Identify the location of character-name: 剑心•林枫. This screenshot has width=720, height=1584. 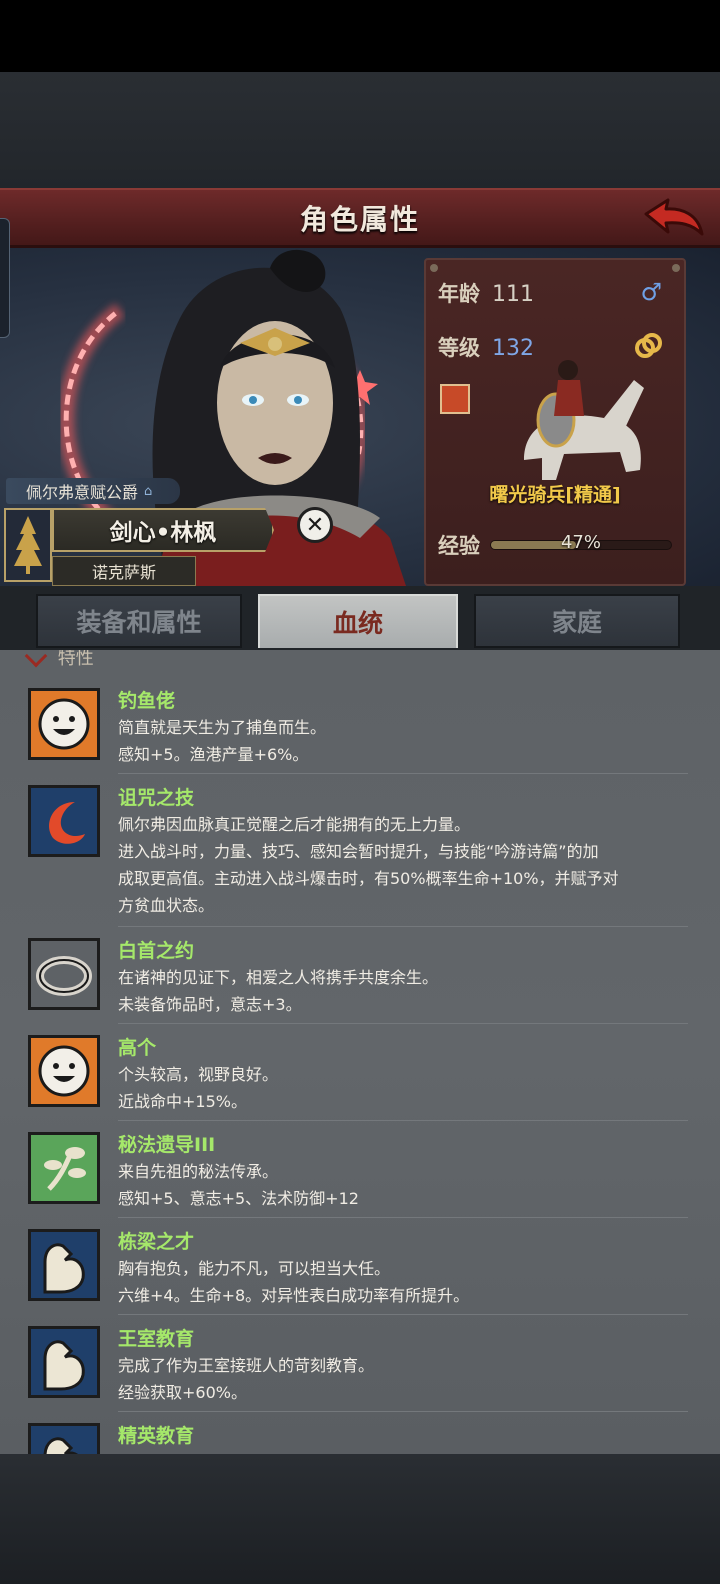
(163, 533).